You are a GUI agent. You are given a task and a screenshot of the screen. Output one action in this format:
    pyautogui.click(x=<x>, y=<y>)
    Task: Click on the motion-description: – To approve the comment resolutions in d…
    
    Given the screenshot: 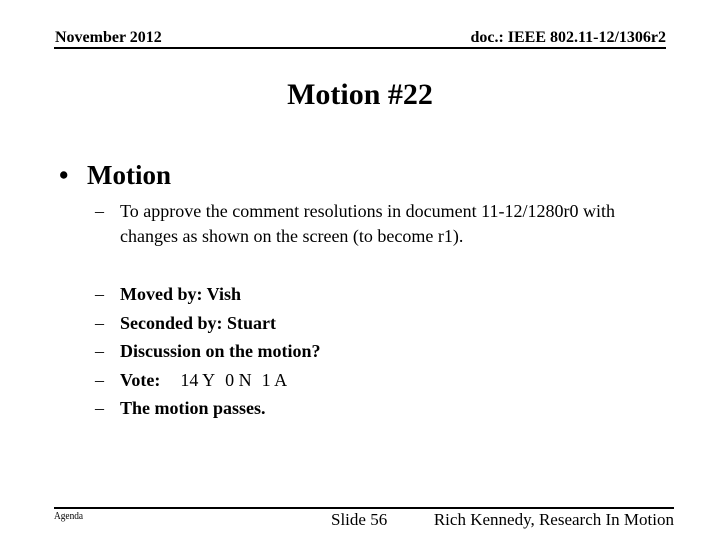 What is the action you would take?
    pyautogui.click(x=377, y=224)
    